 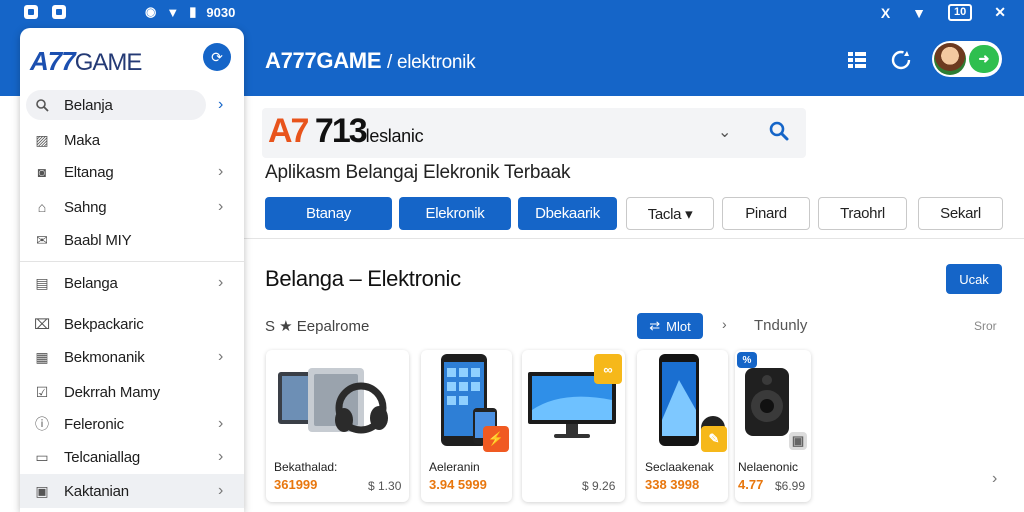 What do you see at coordinates (670, 326) in the screenshot?
I see `filter-pill: ⇄ Mlot` at bounding box center [670, 326].